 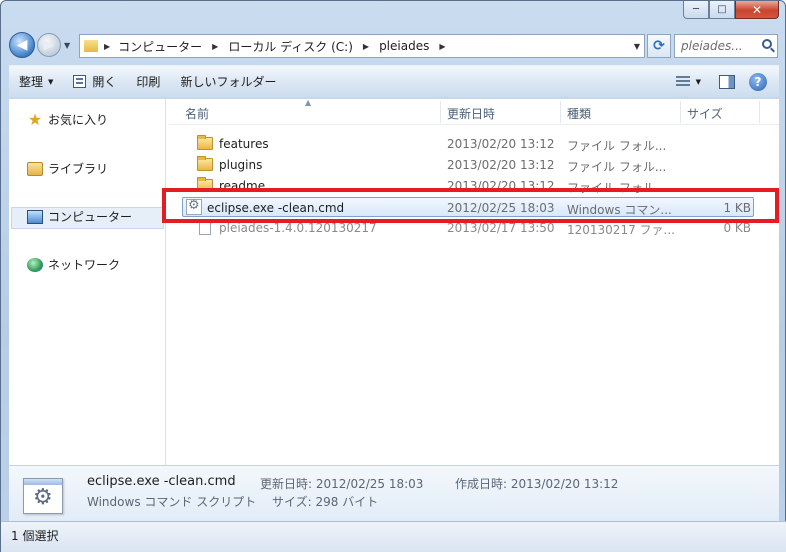 What do you see at coordinates (393, 536) in the screenshot?
I see `status-bar: 1 個選択` at bounding box center [393, 536].